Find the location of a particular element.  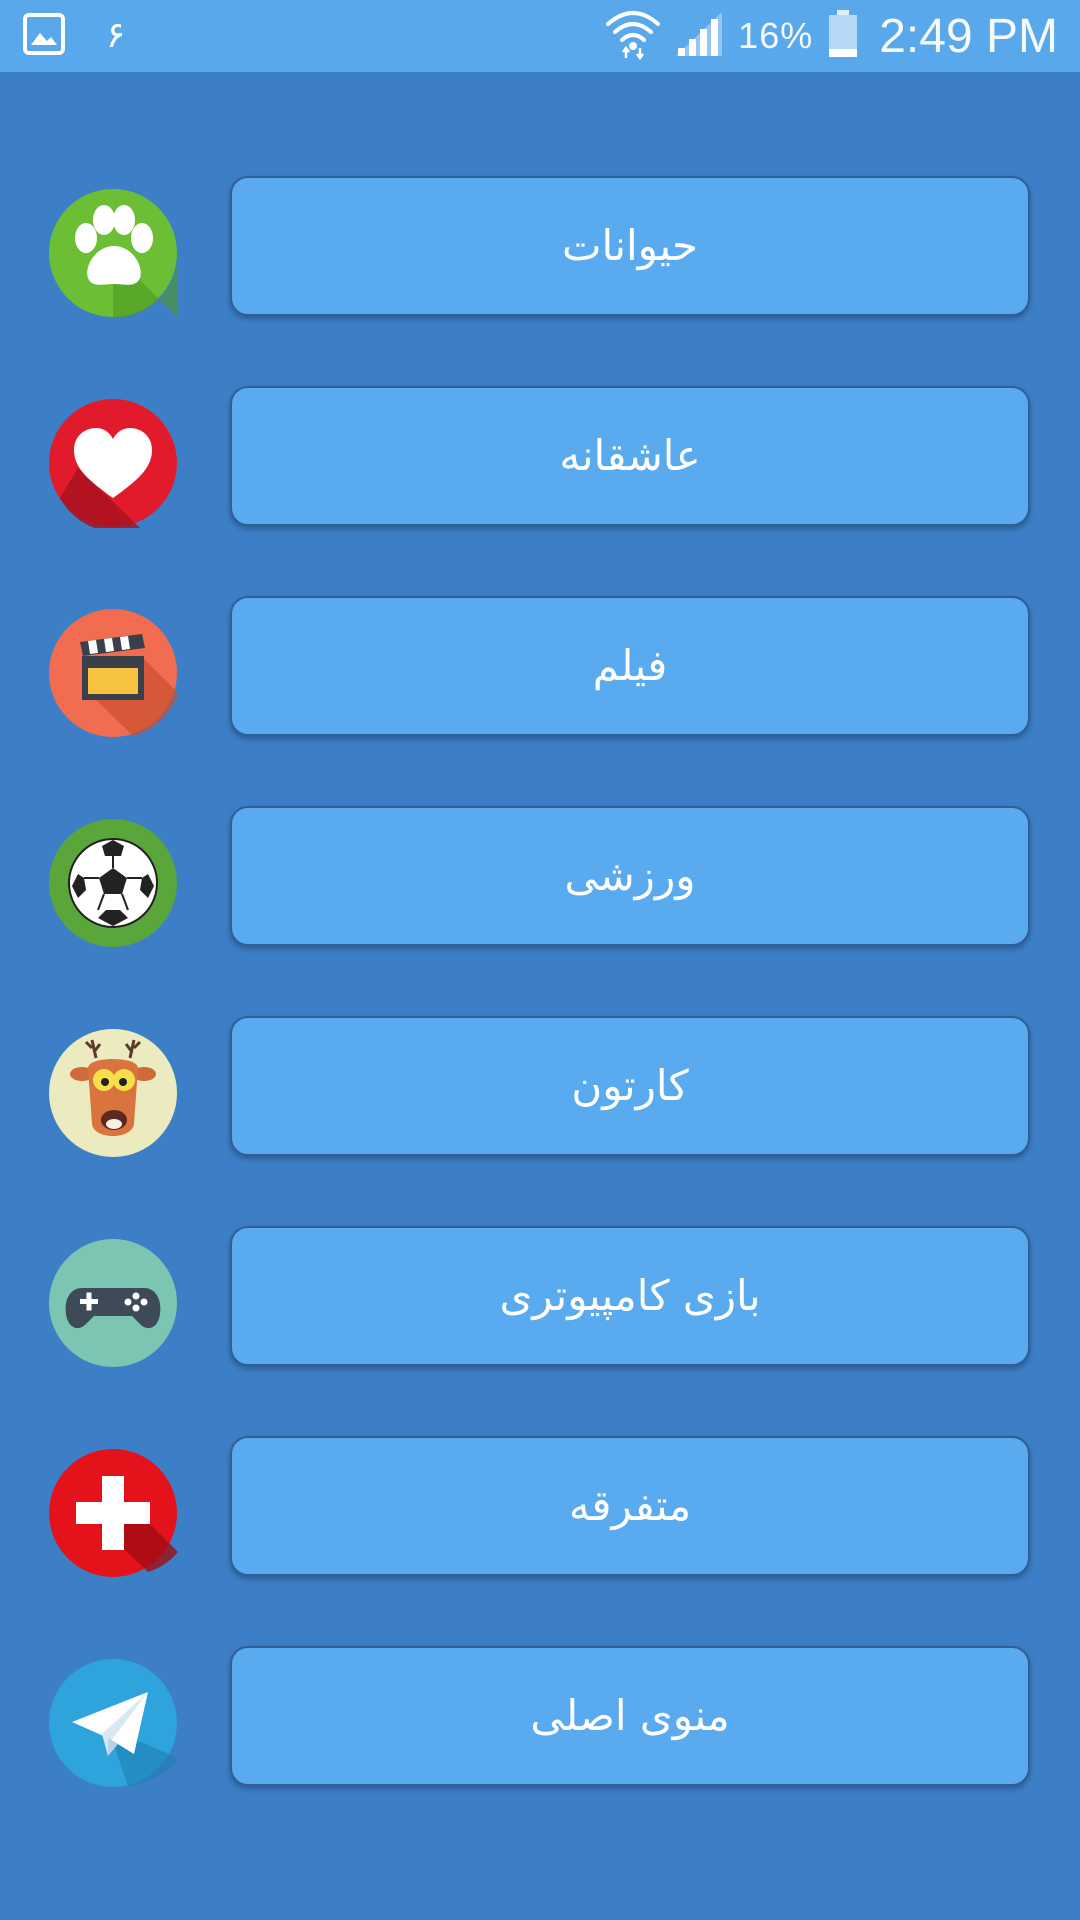

computer-games-button: بازی کامپیوتری is located at coordinates (630, 1296).